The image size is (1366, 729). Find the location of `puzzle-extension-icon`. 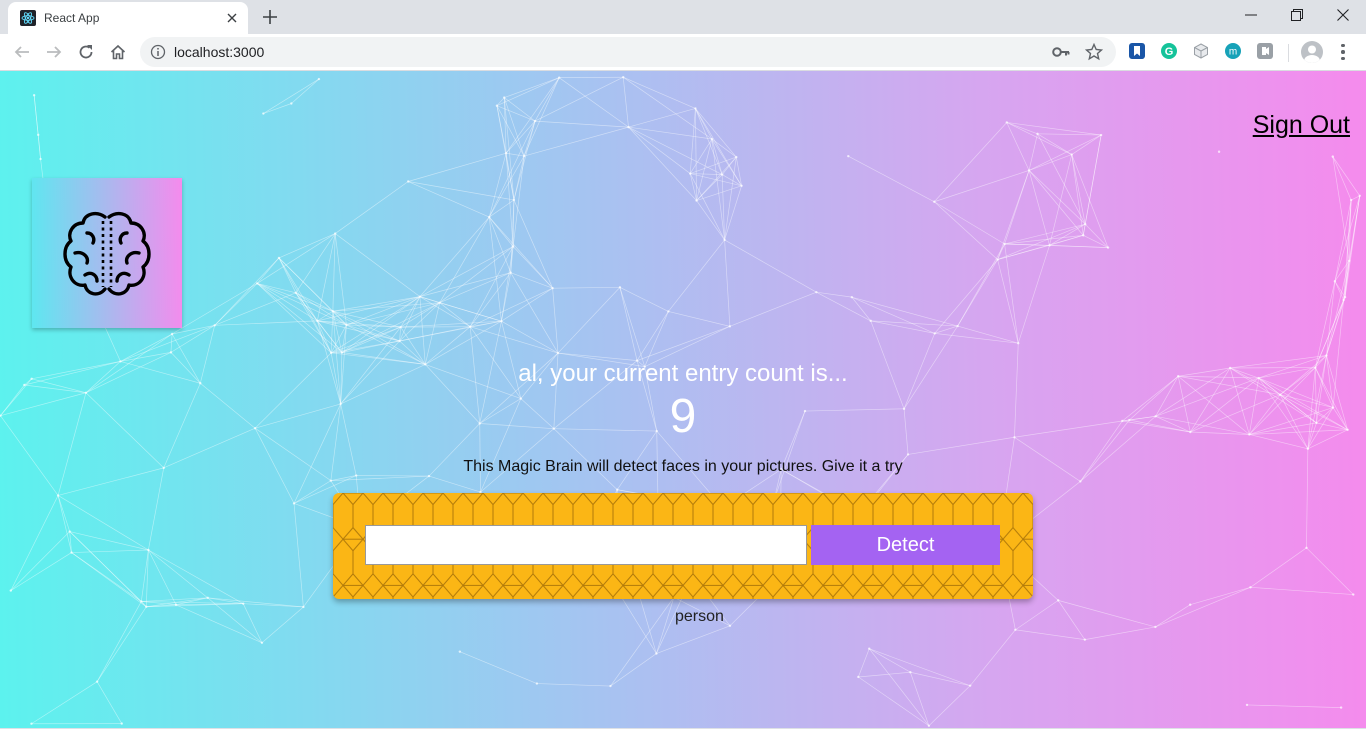

puzzle-extension-icon is located at coordinates (1265, 51).